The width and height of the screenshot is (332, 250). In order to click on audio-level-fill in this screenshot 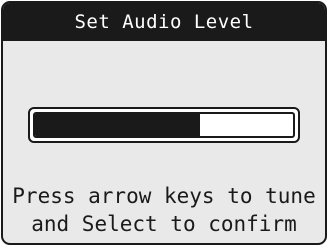, I will do `click(118, 125)`.